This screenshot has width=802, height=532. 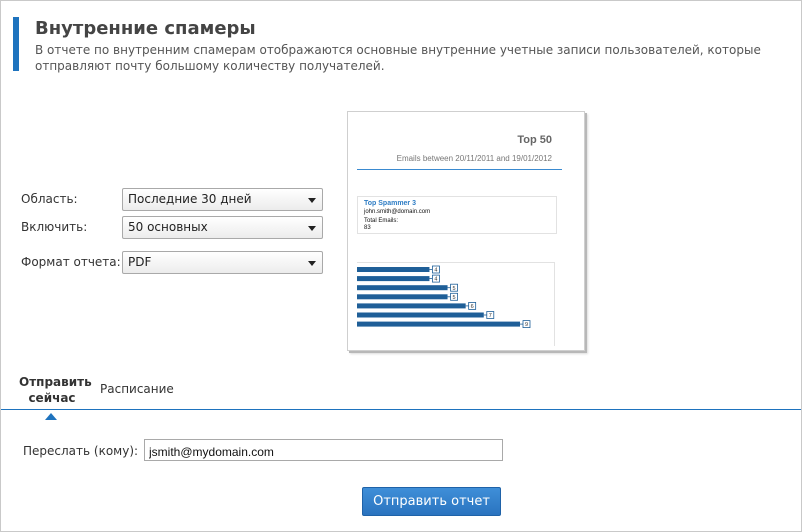 What do you see at coordinates (401, 409) in the screenshot?
I see `tab-divider` at bounding box center [401, 409].